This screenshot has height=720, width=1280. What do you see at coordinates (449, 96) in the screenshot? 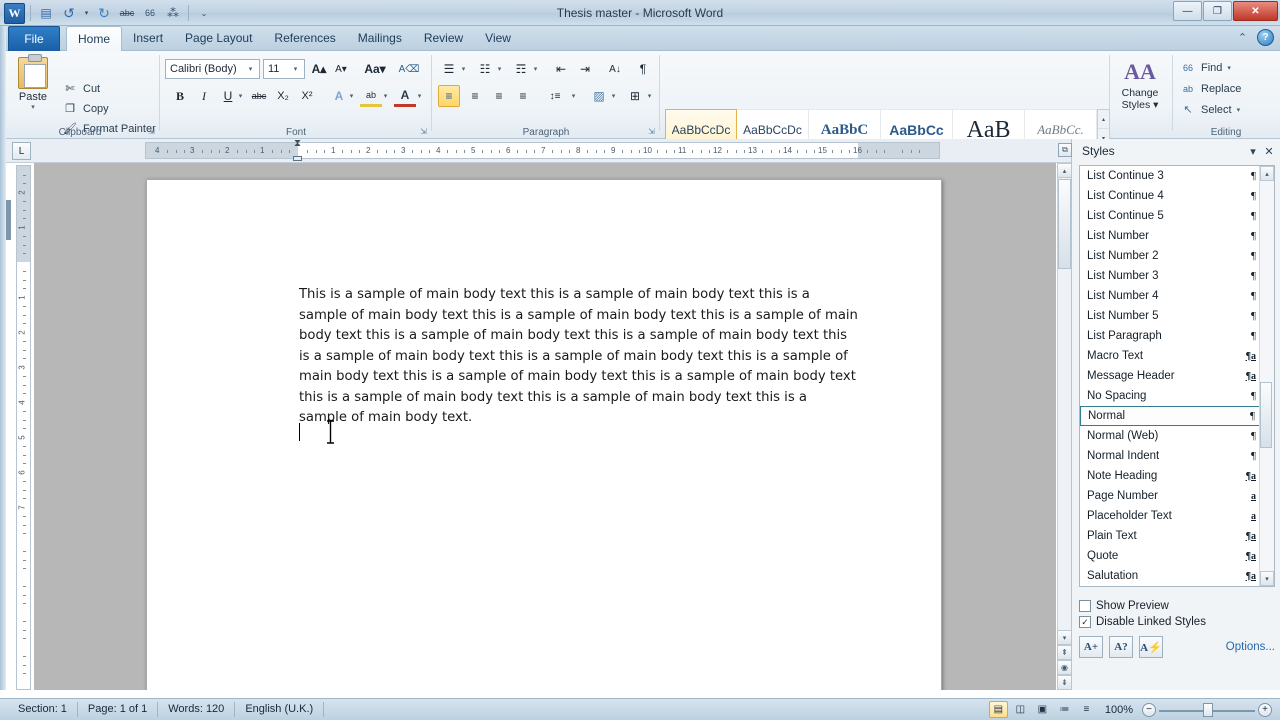
I see `align-left-button: ≡` at bounding box center [449, 96].